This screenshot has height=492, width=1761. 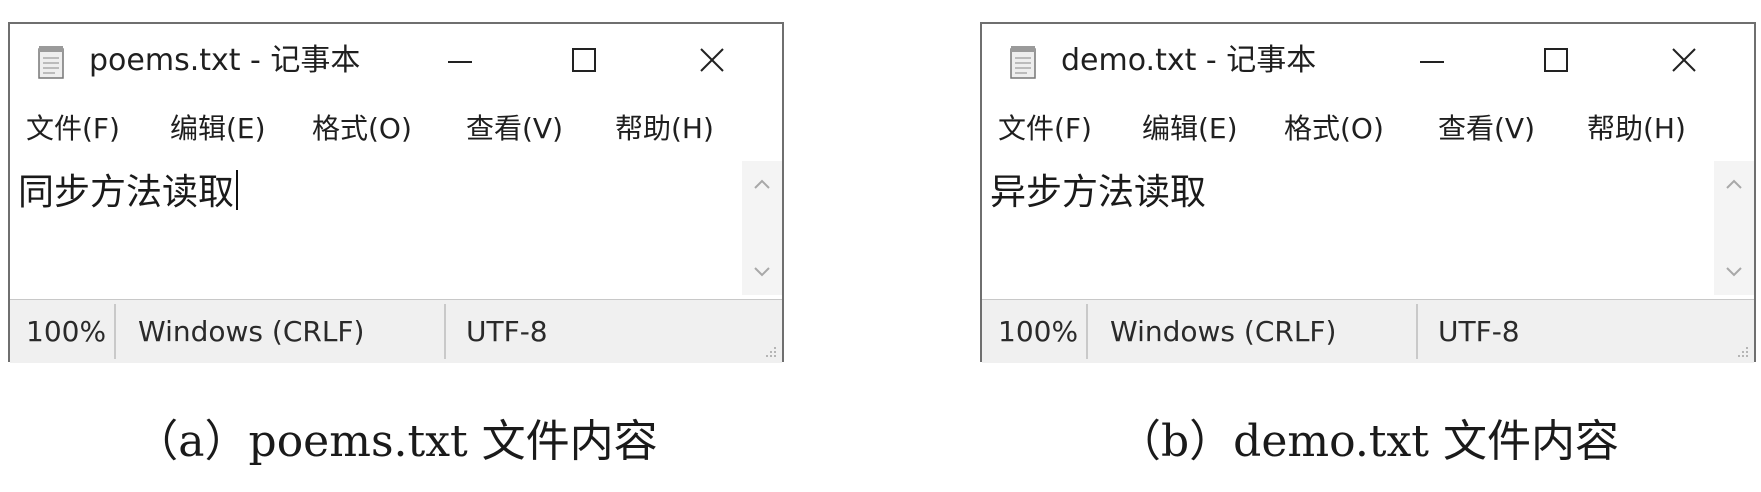 What do you see at coordinates (1189, 60) in the screenshot?
I see `window-title: demo.txt - 记事本` at bounding box center [1189, 60].